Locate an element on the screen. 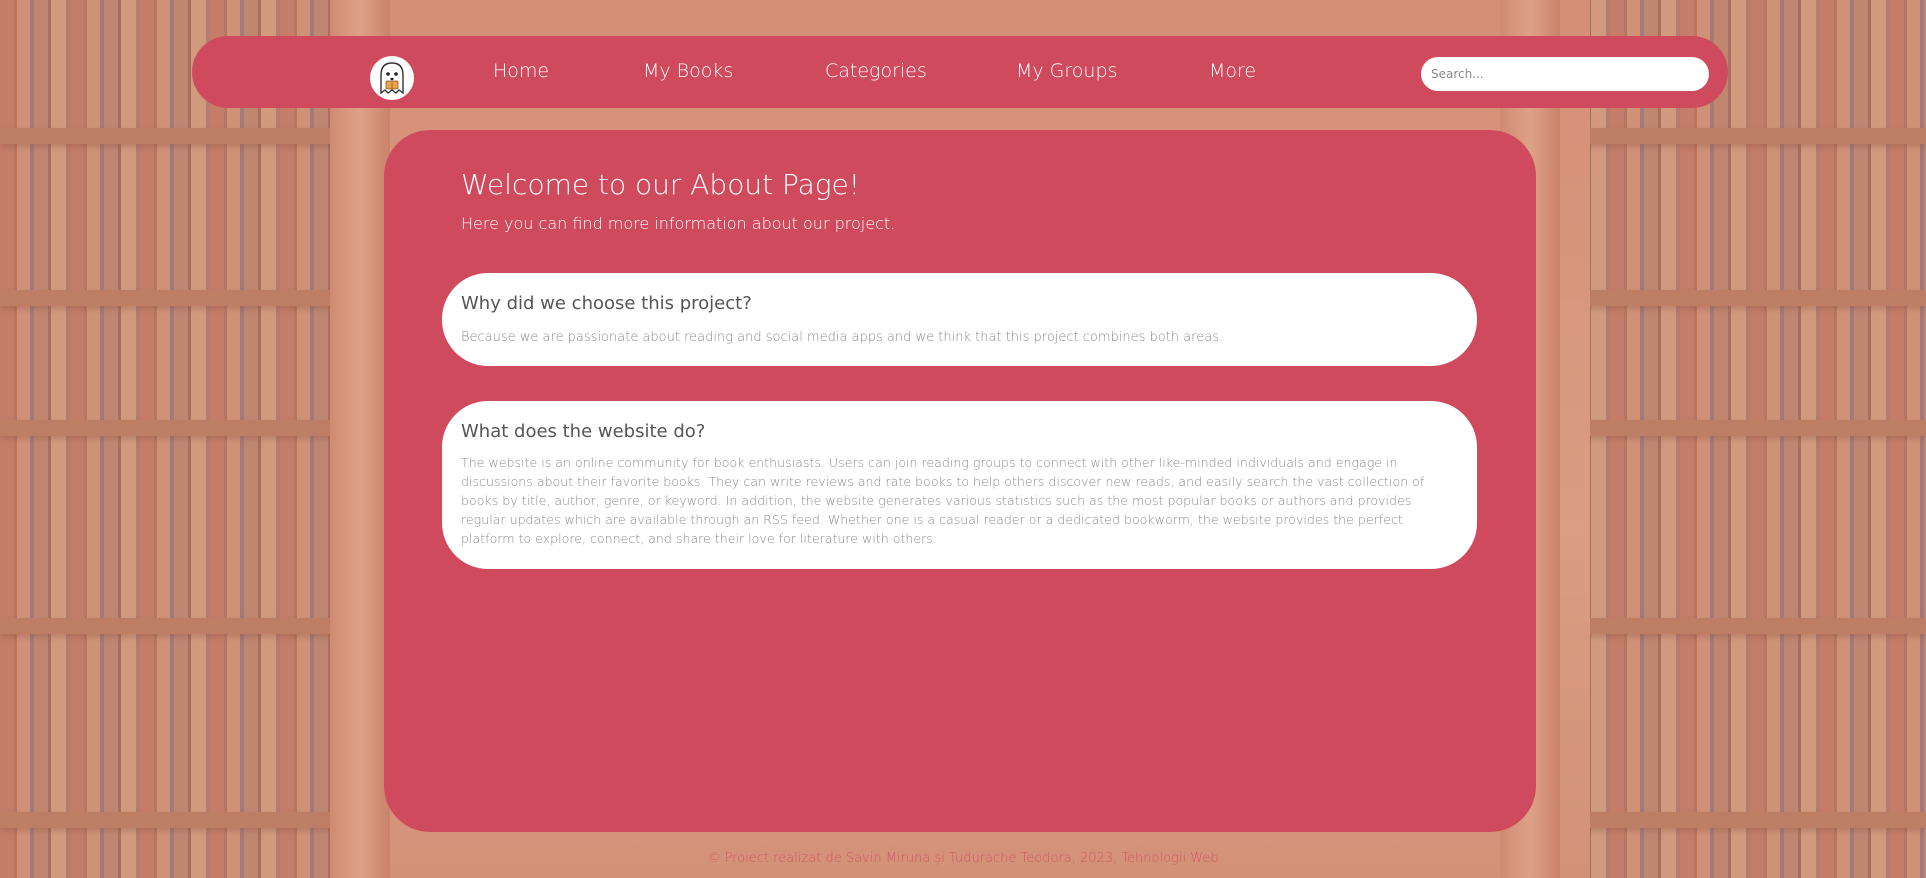 The image size is (1926, 878). card-heading: What does the website do? is located at coordinates (583, 431).